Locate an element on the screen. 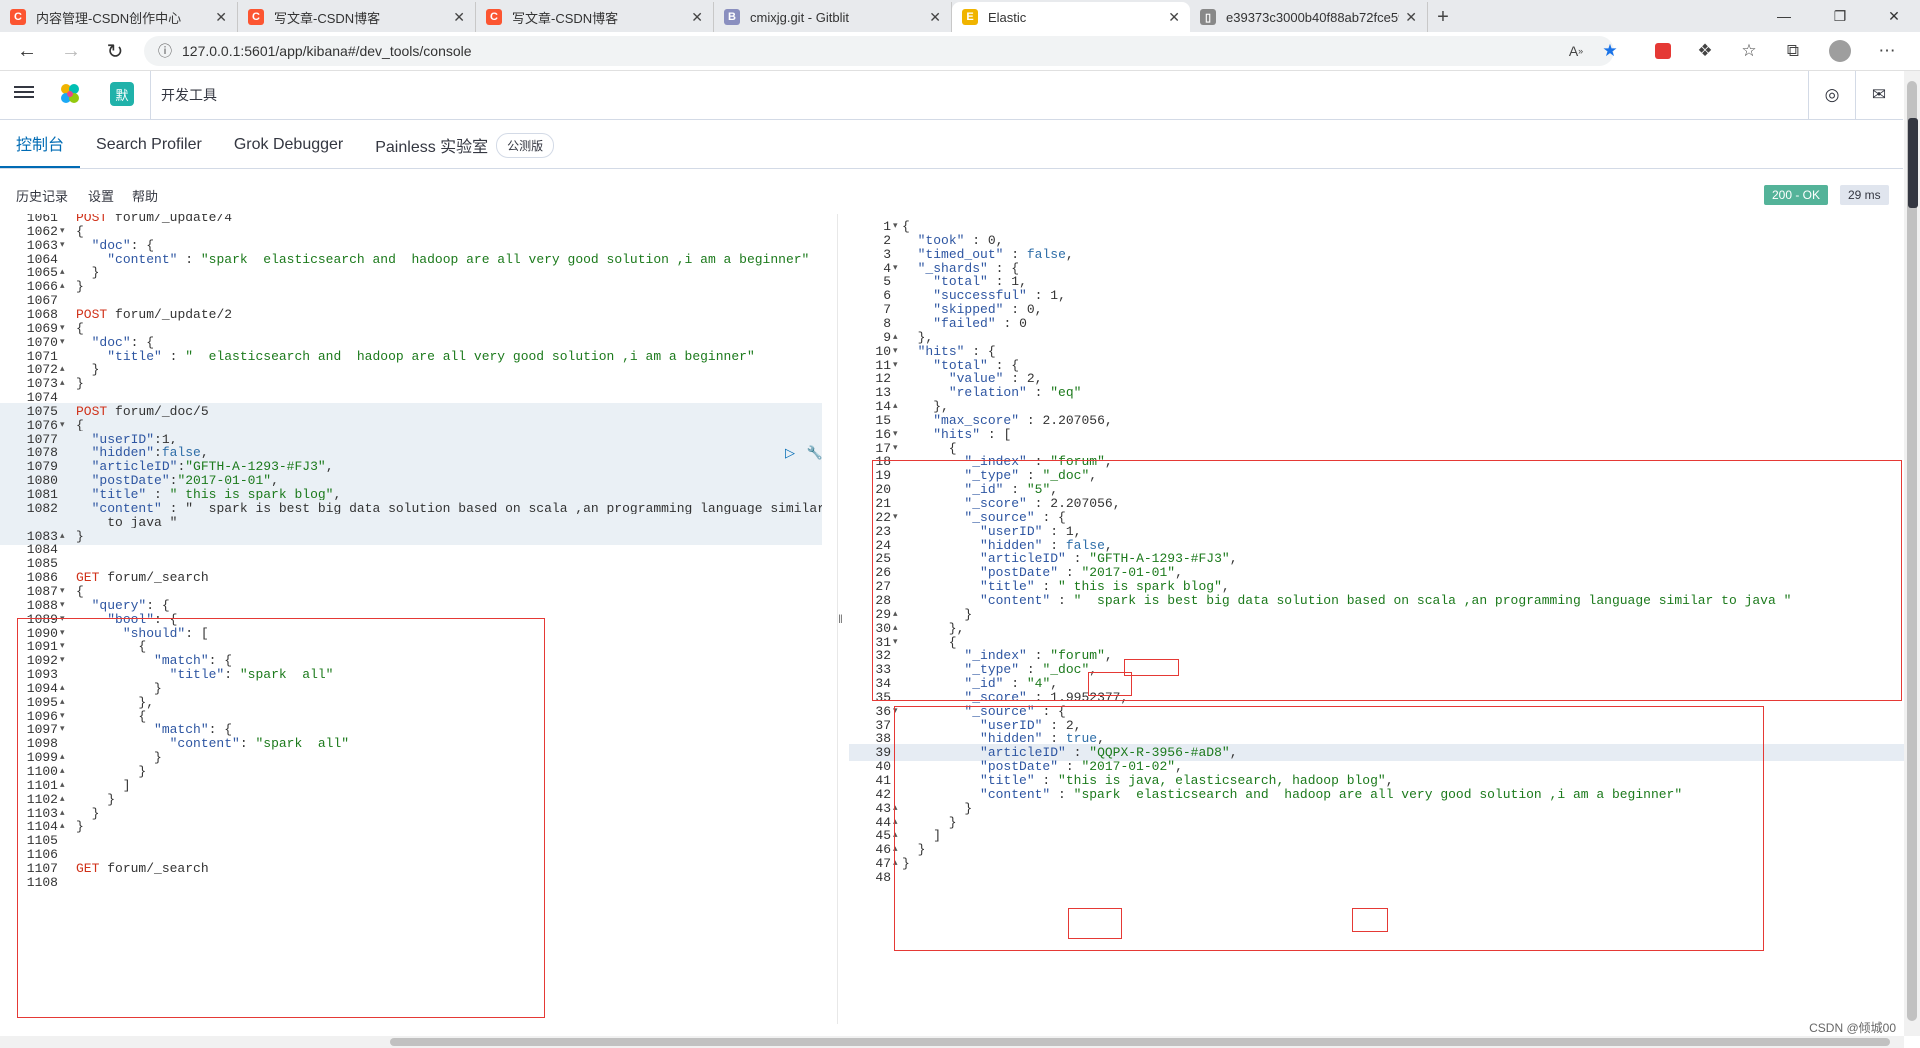 This screenshot has width=1920, height=1048. console-toolbar: 历史记录 设置 帮助 200 - OK 29 ms is located at coordinates (951, 195).